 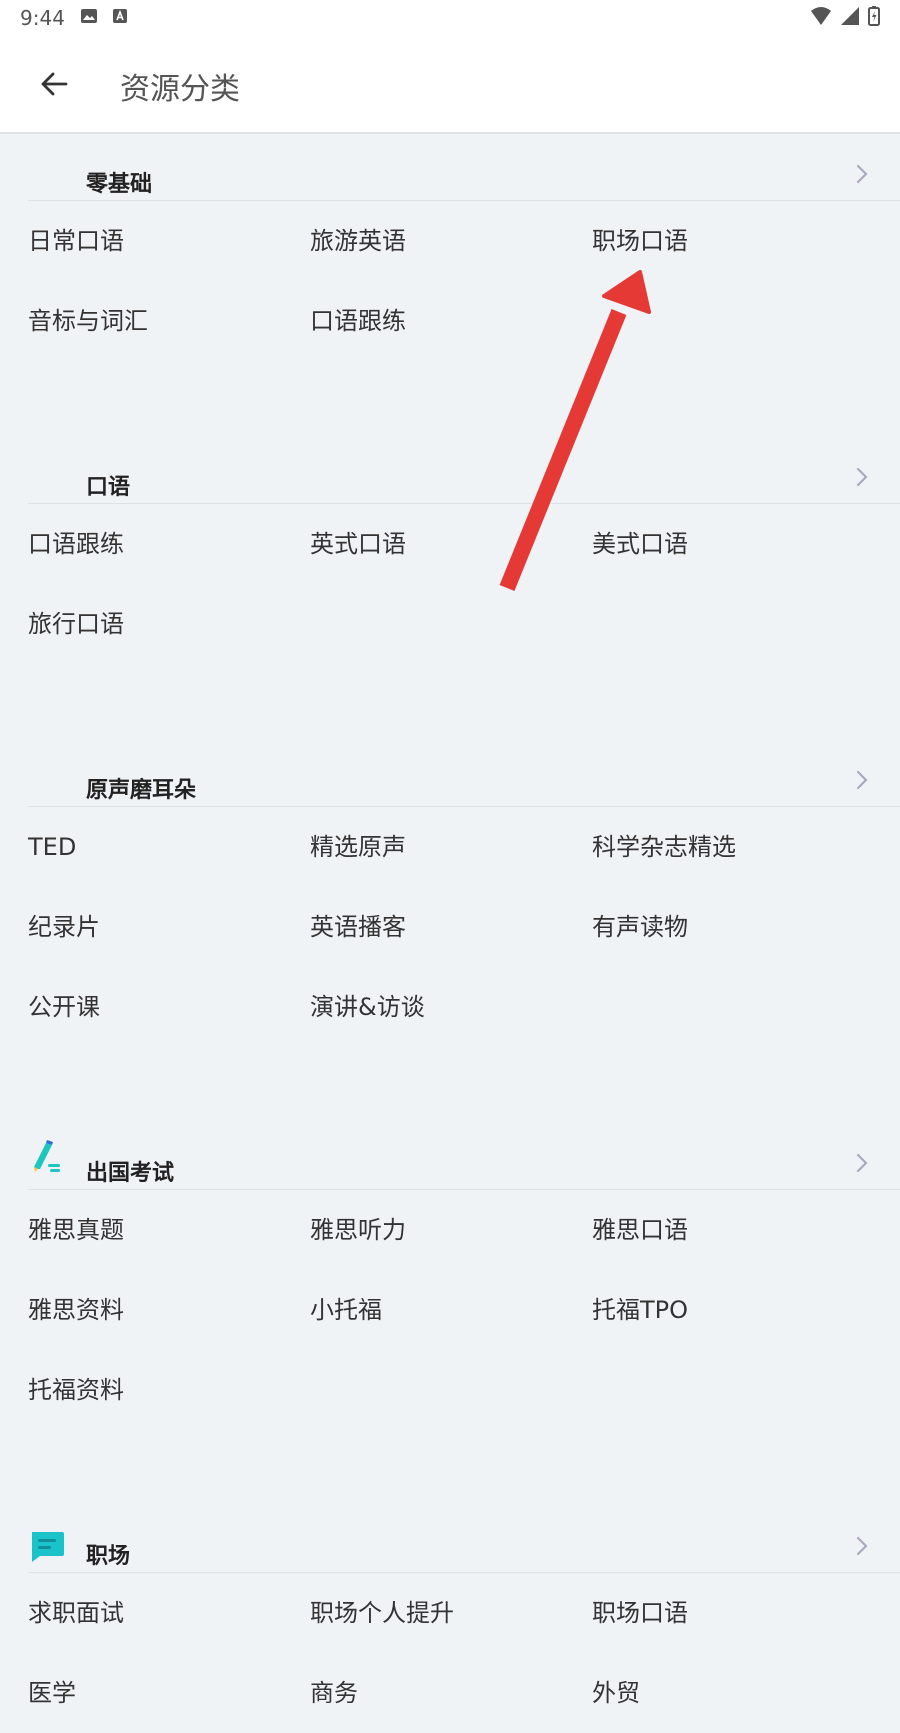 I want to click on chat-bubble-icon, so click(x=48, y=1547).